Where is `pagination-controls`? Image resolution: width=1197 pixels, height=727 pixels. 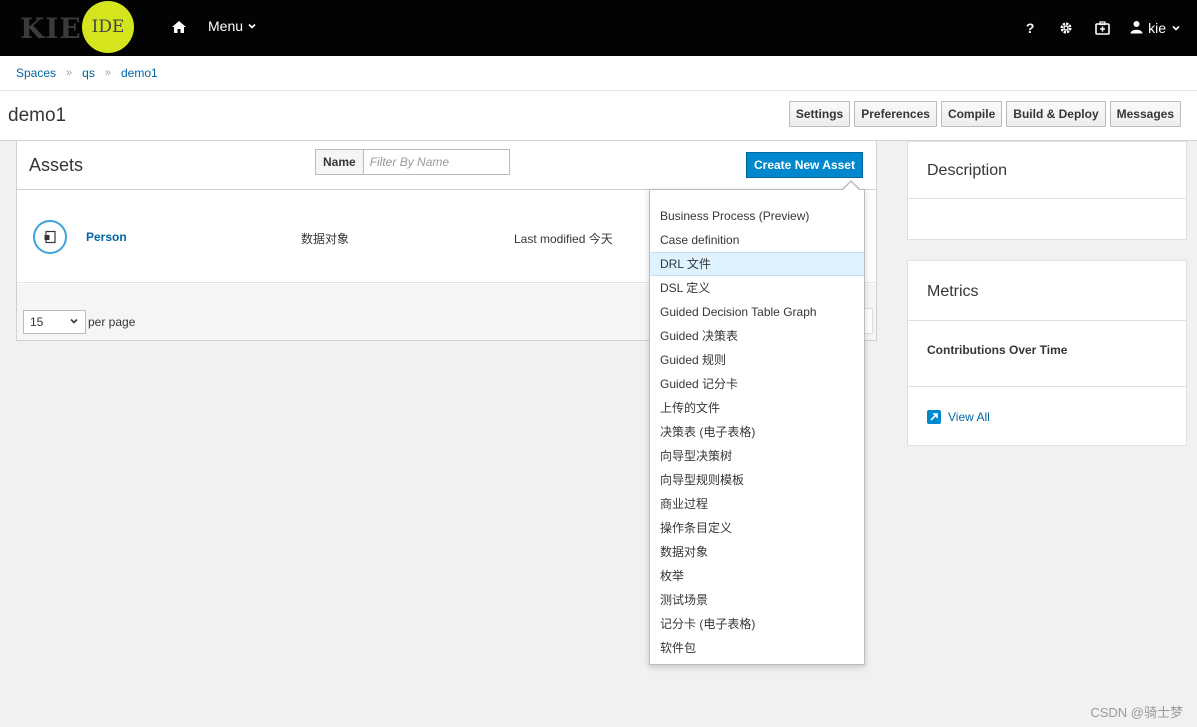 pagination-controls is located at coordinates (869, 321).